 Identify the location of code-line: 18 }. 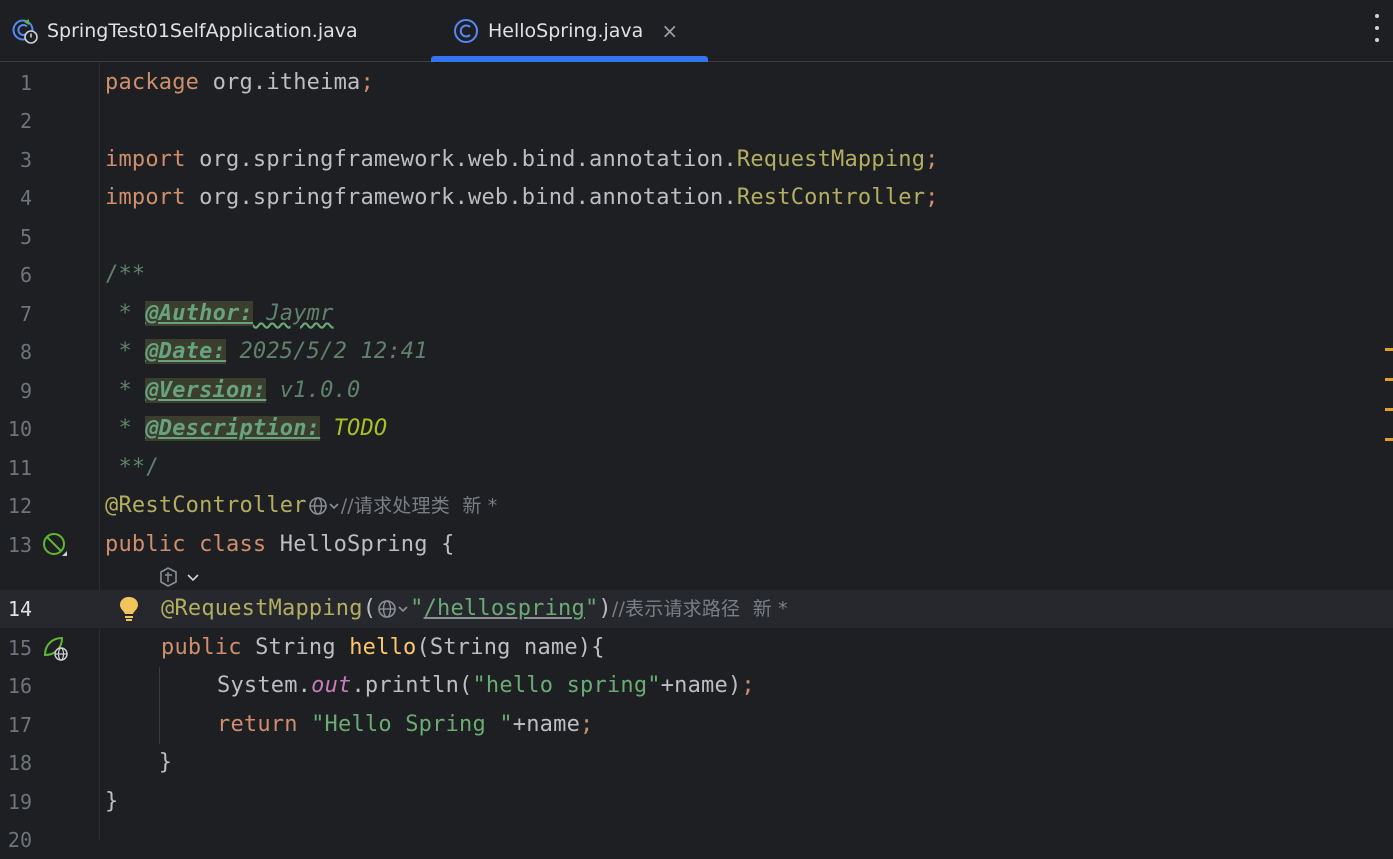
(696, 763).